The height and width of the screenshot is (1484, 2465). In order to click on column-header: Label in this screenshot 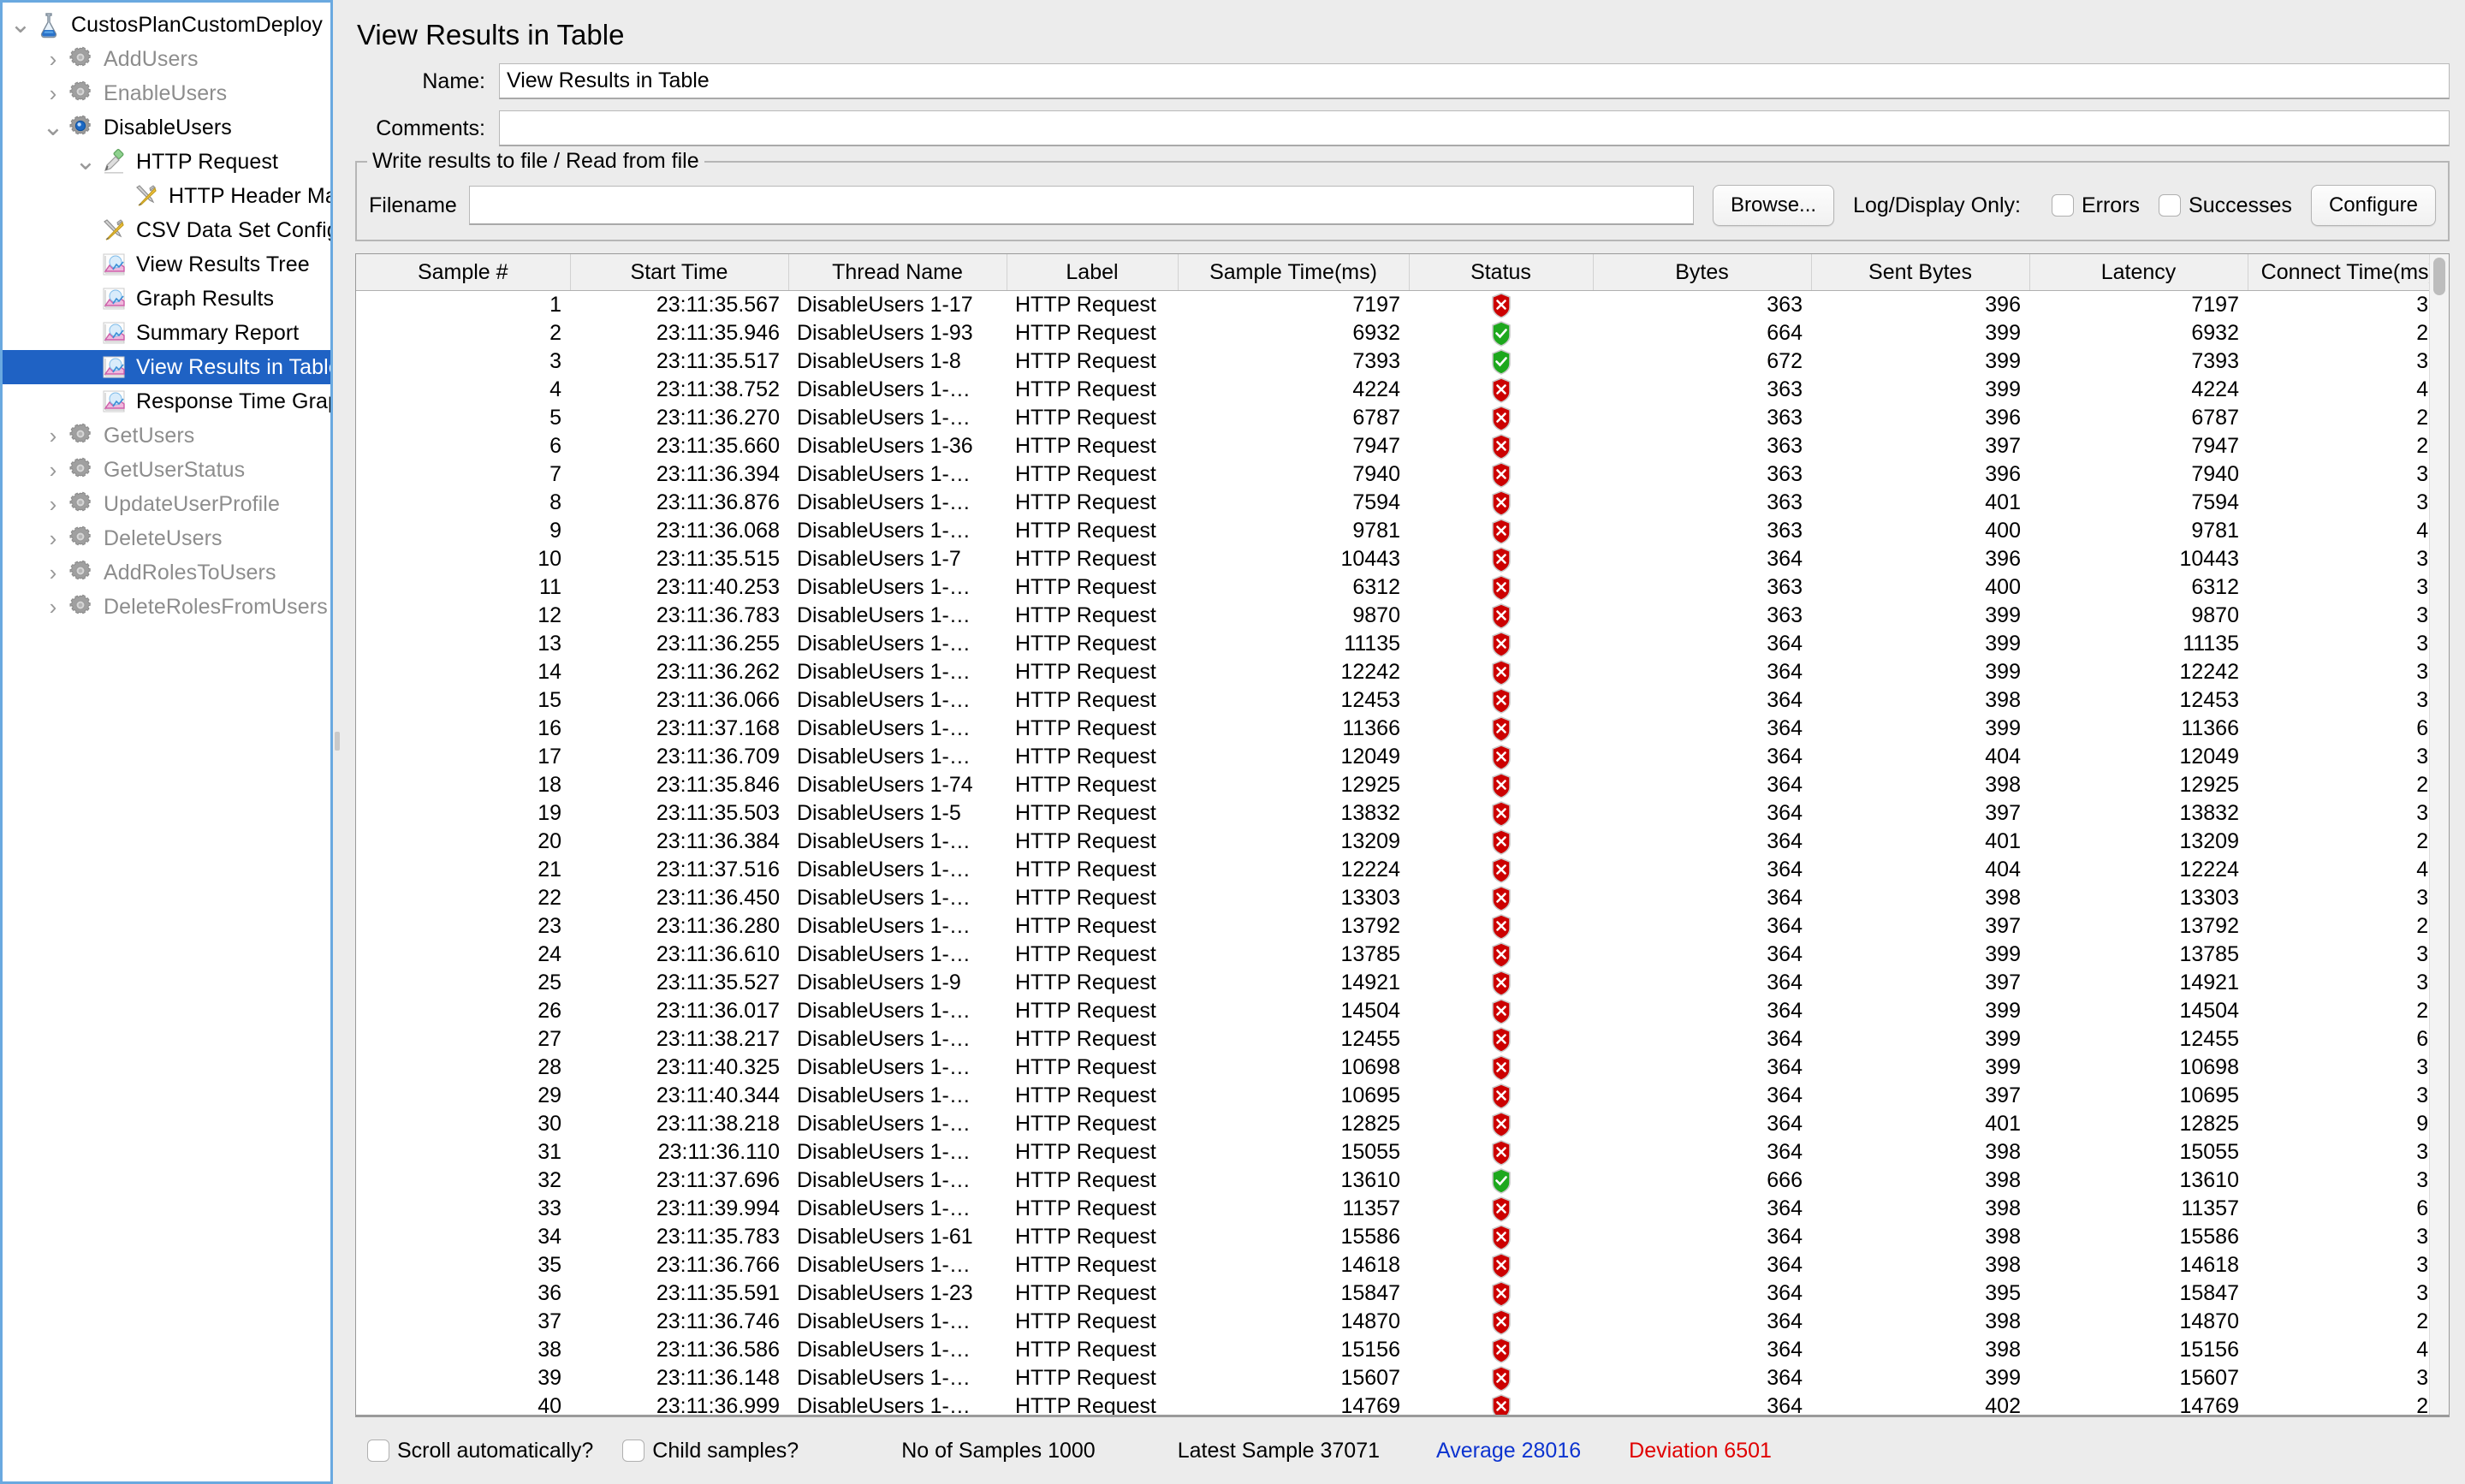, I will do `click(1093, 272)`.